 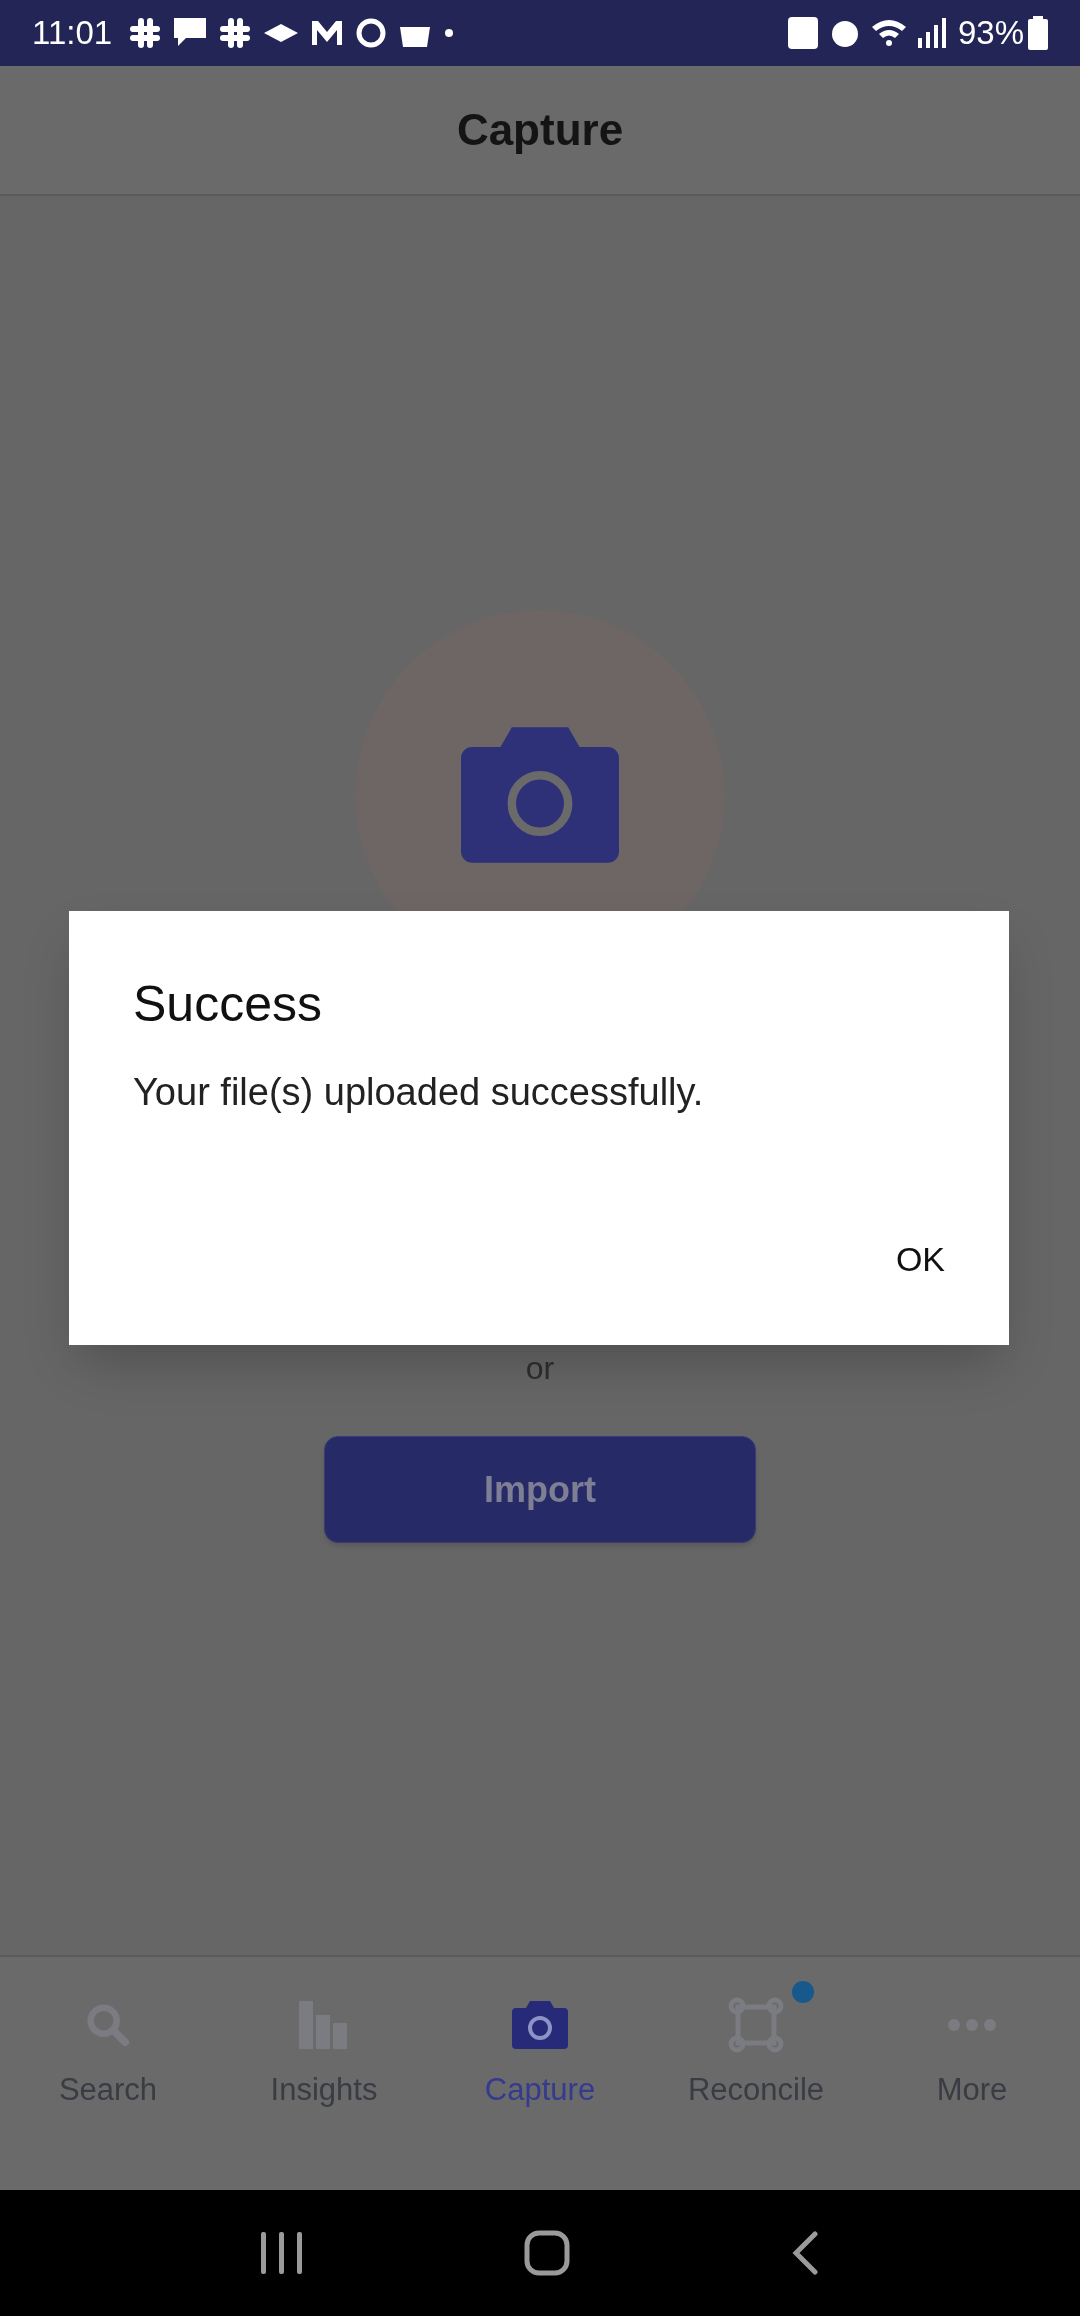 I want to click on battery-icon, so click(x=1038, y=33).